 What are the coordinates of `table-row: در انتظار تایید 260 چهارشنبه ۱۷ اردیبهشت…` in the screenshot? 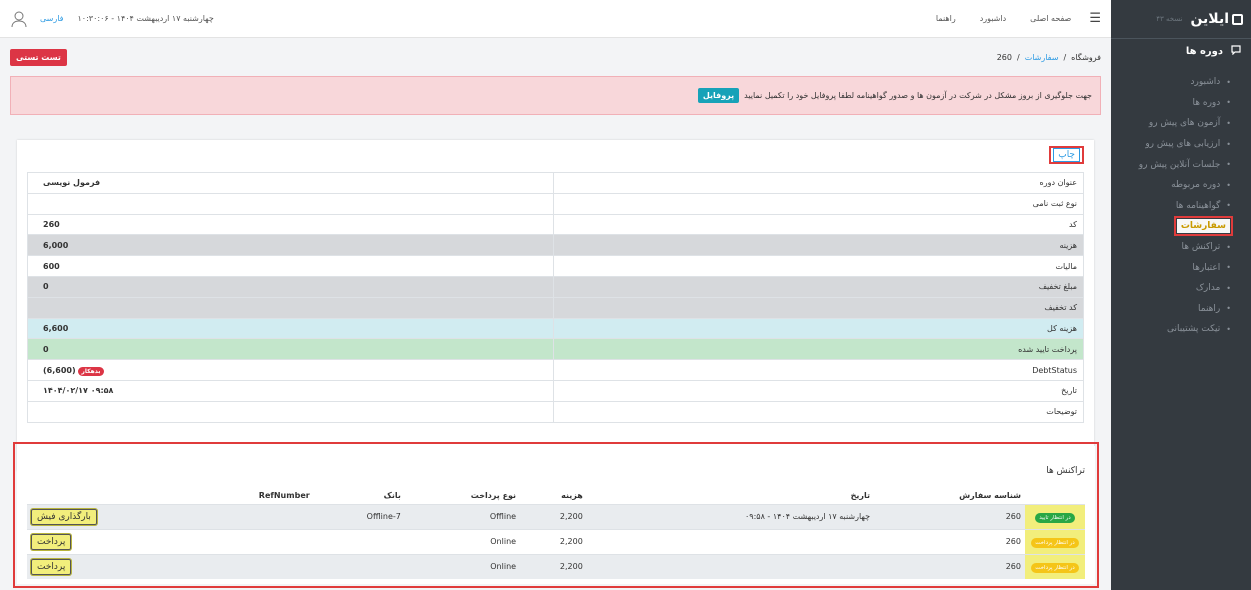 It's located at (556, 516).